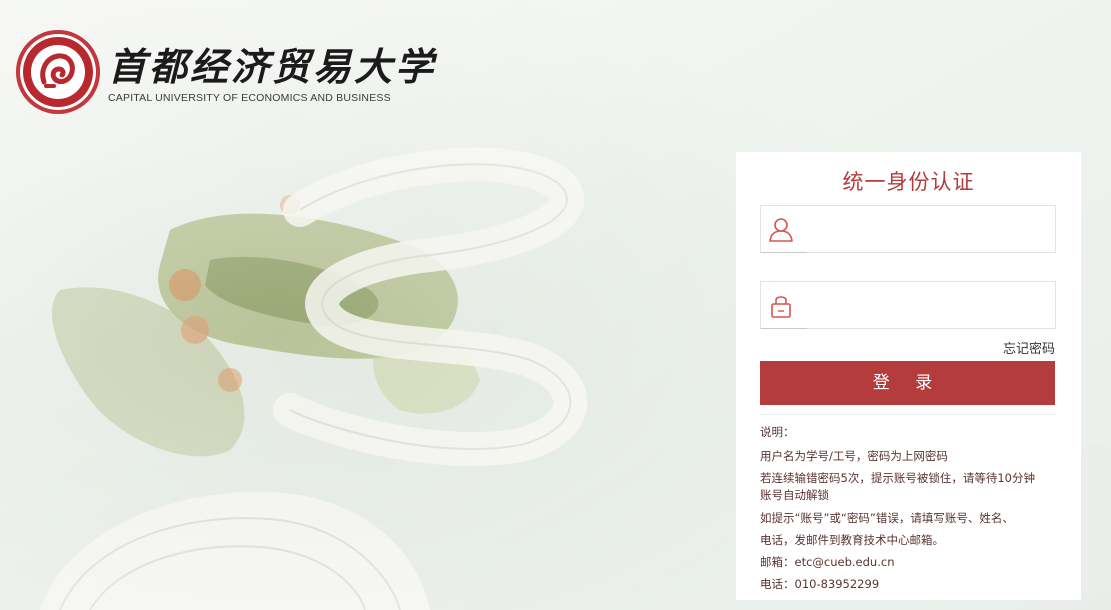  Describe the element at coordinates (781, 307) in the screenshot. I see `lock-icon` at that location.